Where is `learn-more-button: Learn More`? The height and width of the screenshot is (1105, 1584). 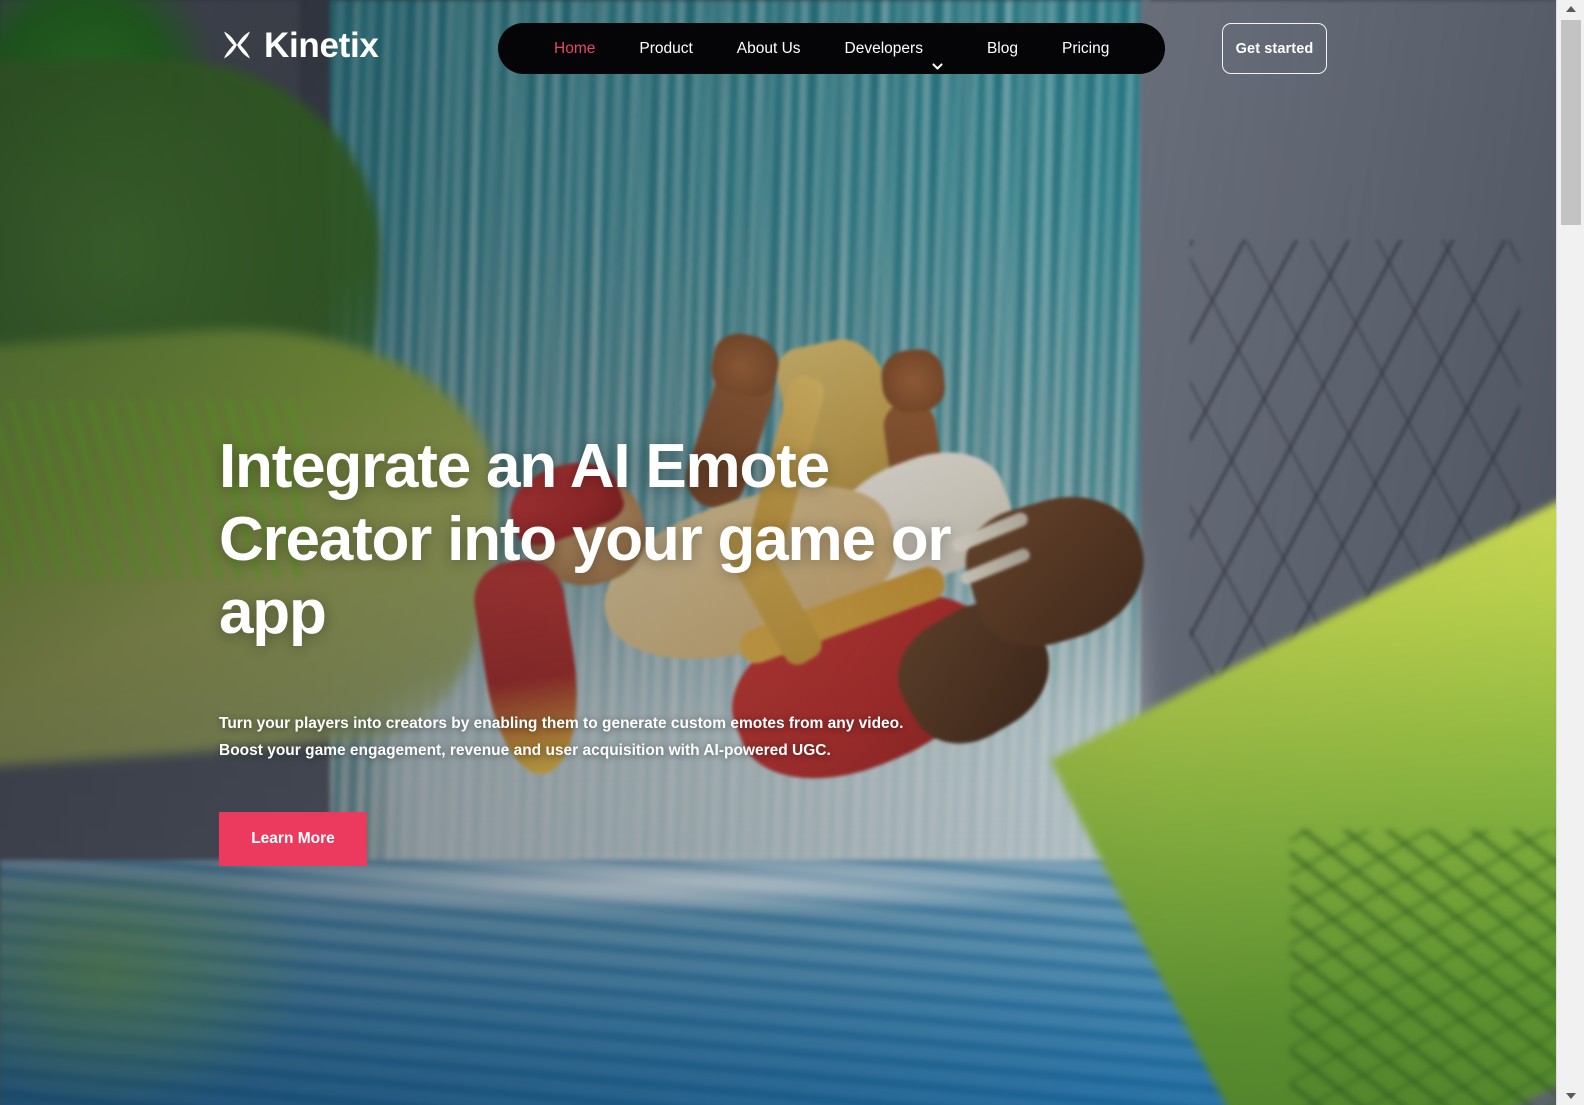 learn-more-button: Learn More is located at coordinates (293, 838).